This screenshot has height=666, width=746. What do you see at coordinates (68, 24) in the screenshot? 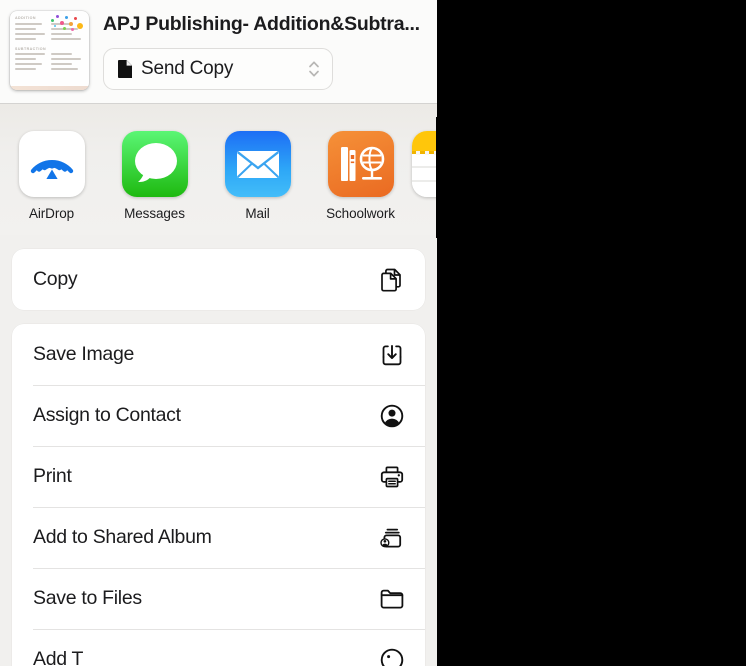
I see `thumbnail-confetti-dots` at bounding box center [68, 24].